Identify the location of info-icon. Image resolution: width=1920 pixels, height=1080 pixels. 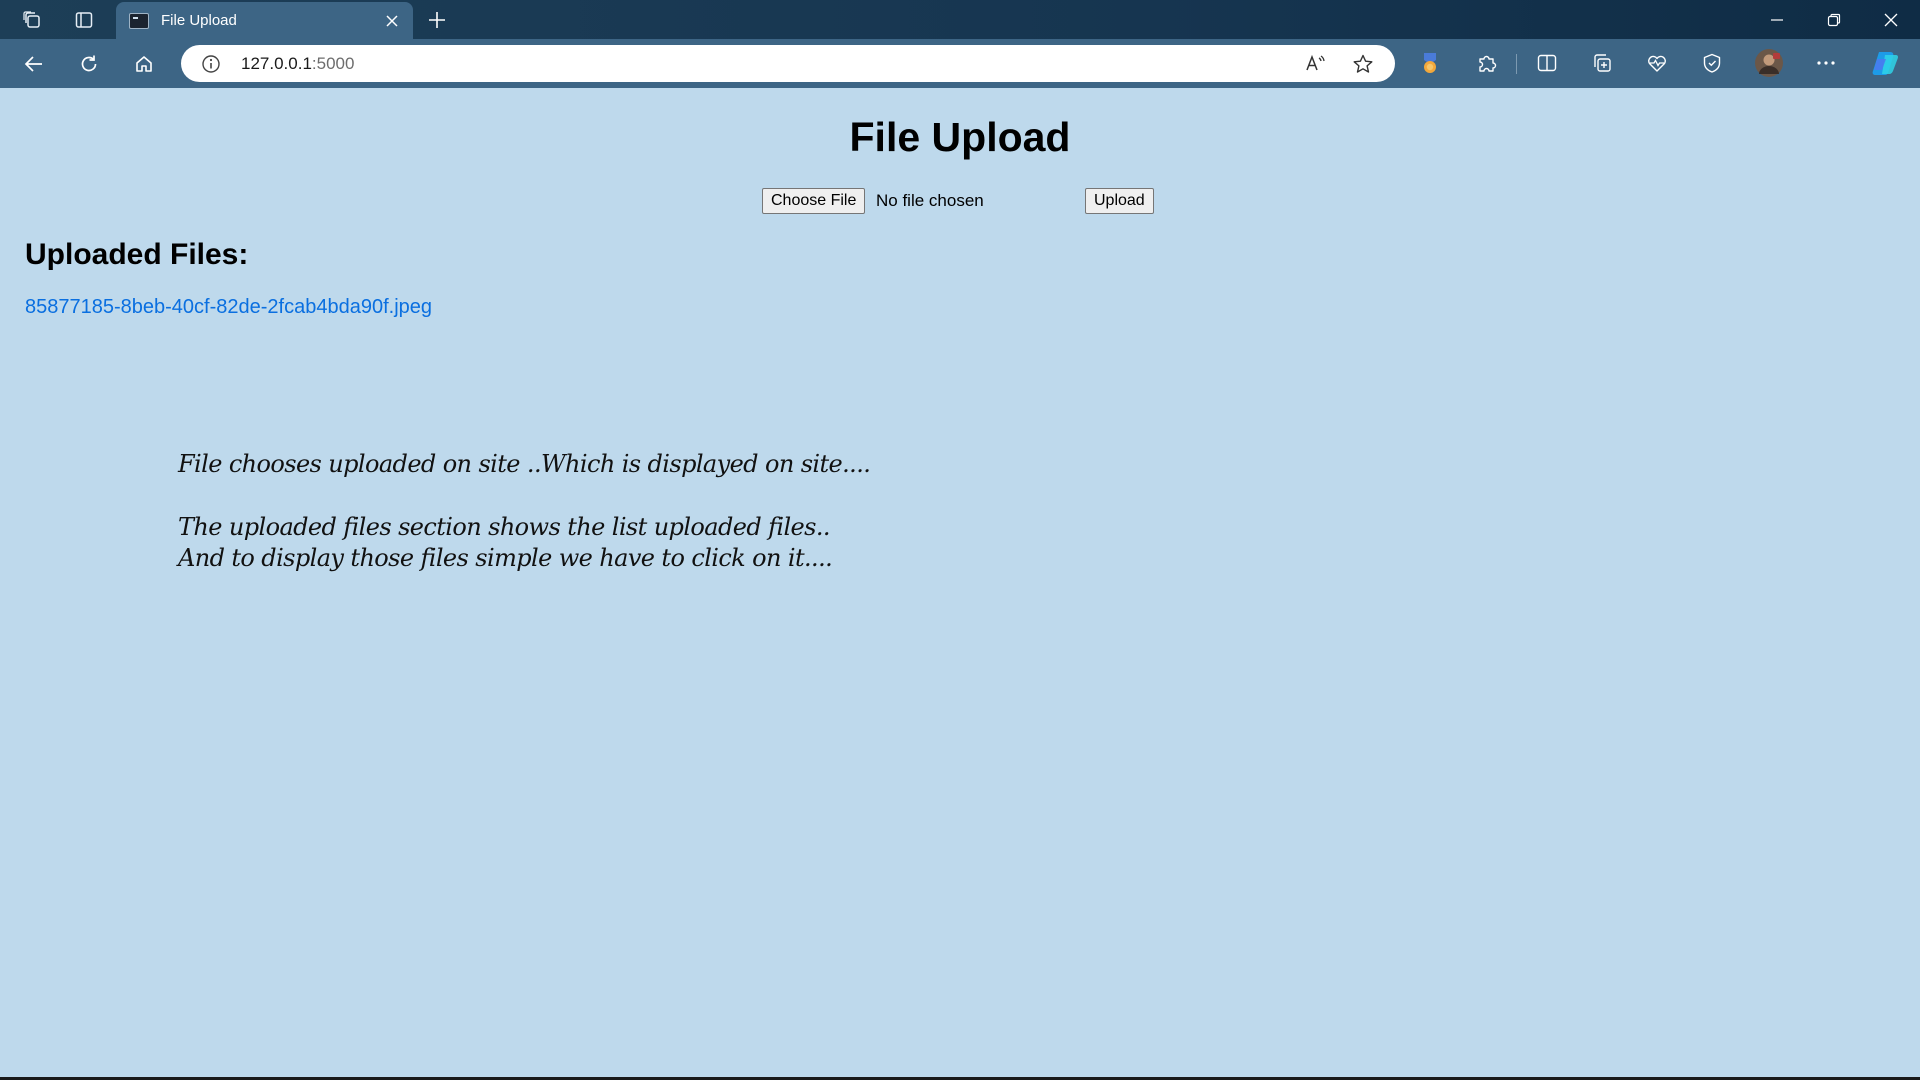
(211, 66).